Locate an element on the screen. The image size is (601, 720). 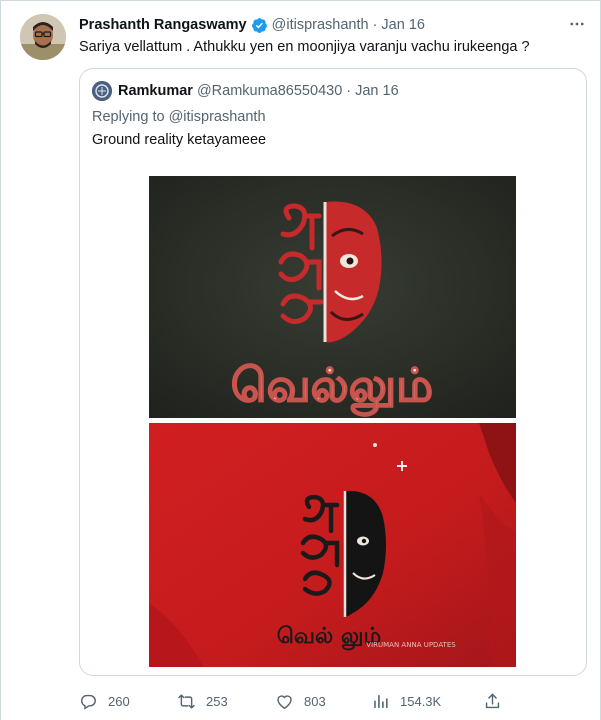
watermark-text: VIRUMAN ANNA UPDATES is located at coordinates (411, 645).